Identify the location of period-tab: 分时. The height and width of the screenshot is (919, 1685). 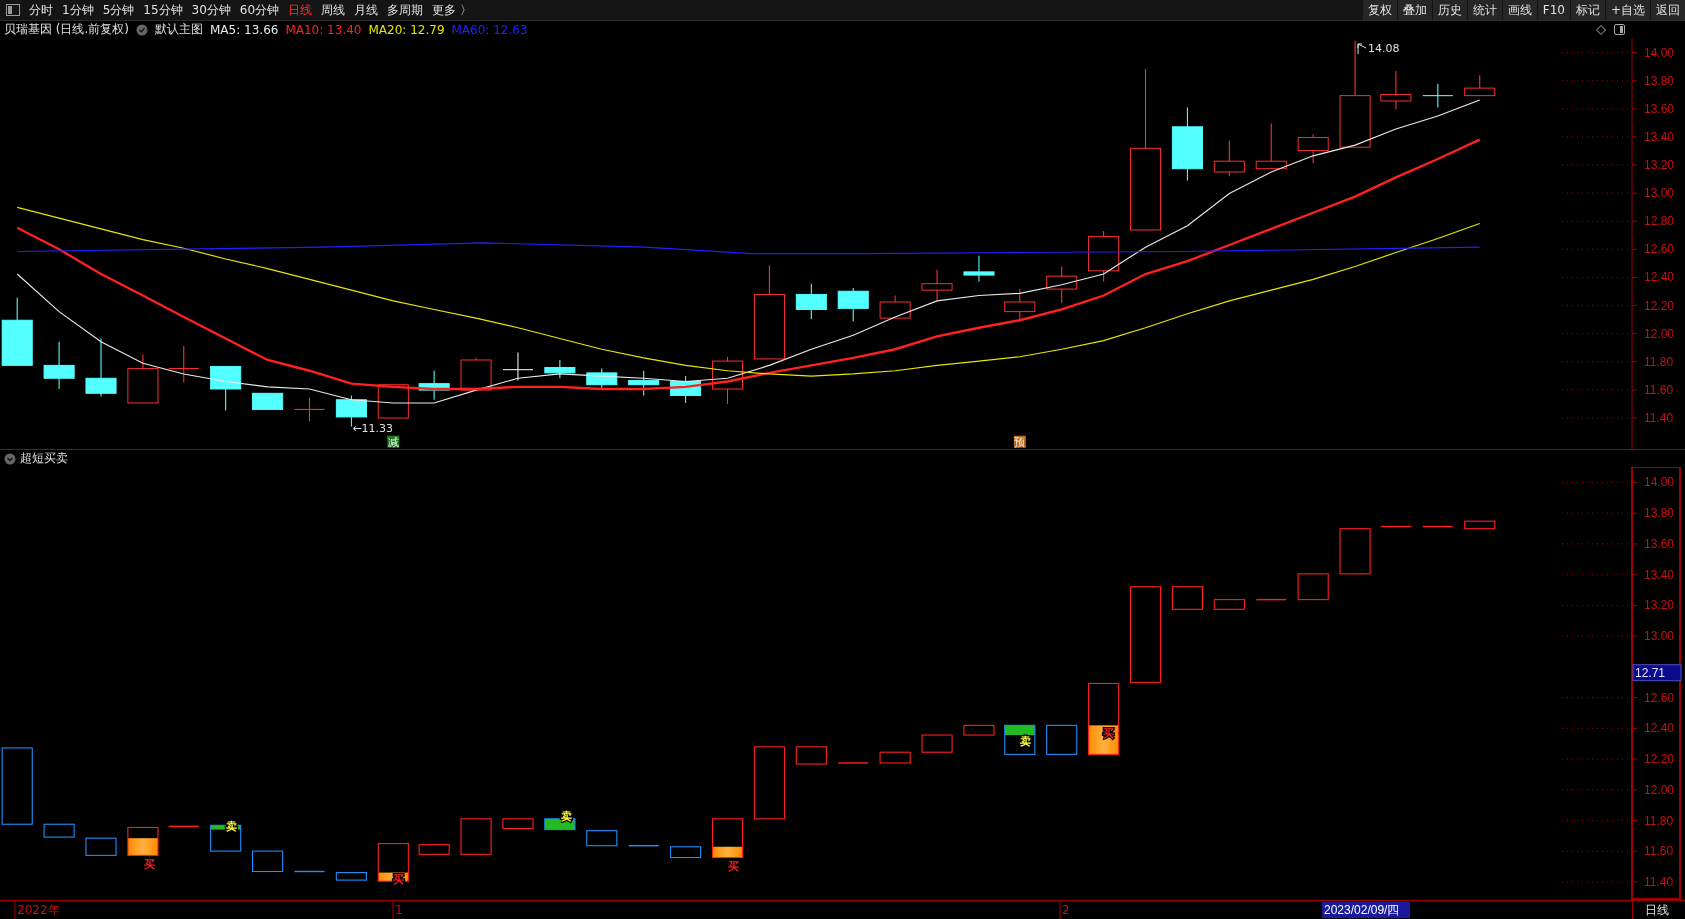
(41, 10).